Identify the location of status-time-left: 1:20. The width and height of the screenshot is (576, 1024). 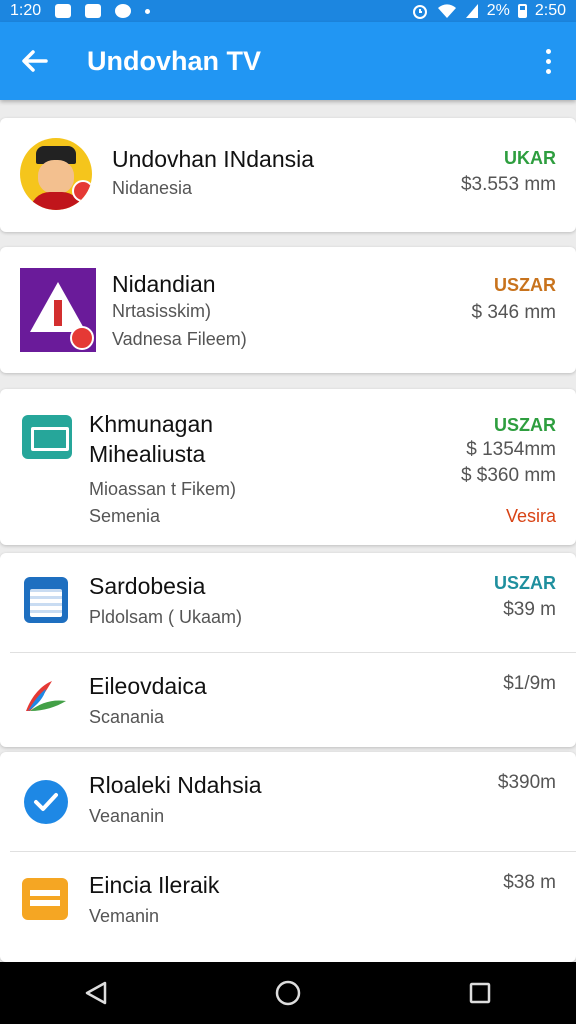
(26, 10).